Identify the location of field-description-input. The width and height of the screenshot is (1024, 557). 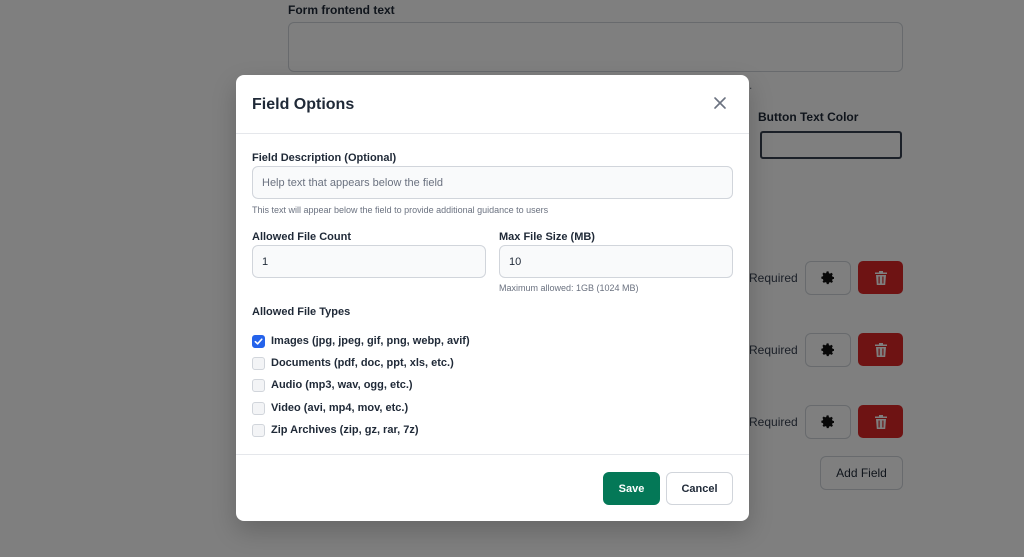
(492, 182).